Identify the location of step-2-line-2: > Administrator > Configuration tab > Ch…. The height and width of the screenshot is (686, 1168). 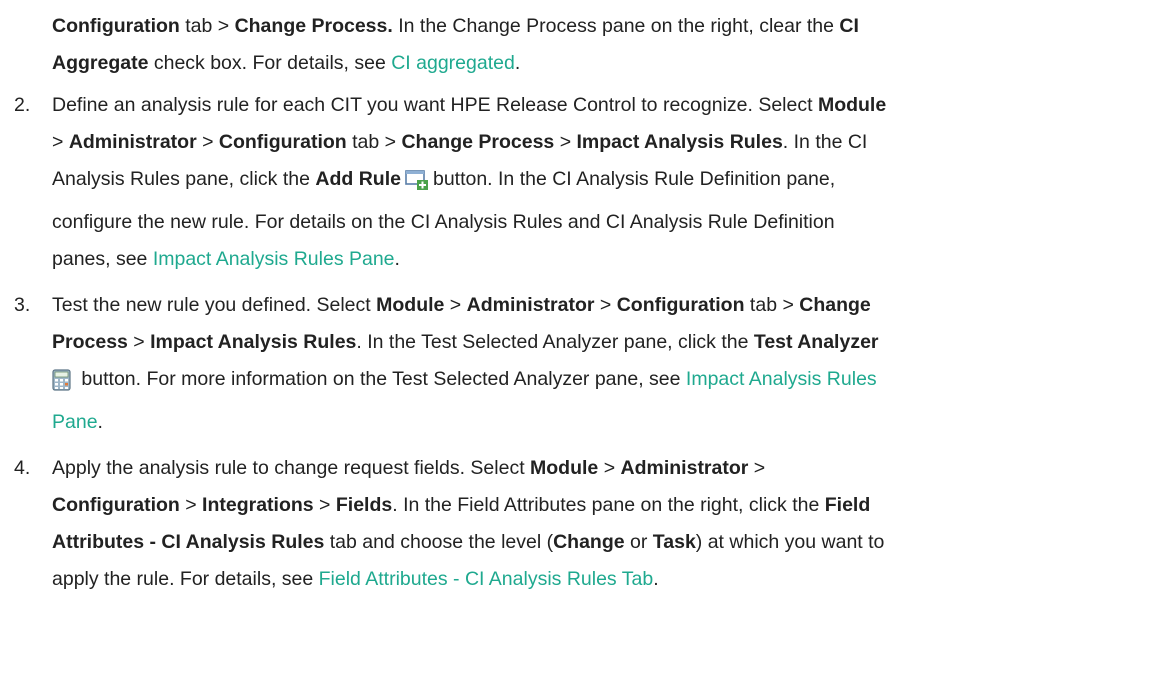
(602, 142).